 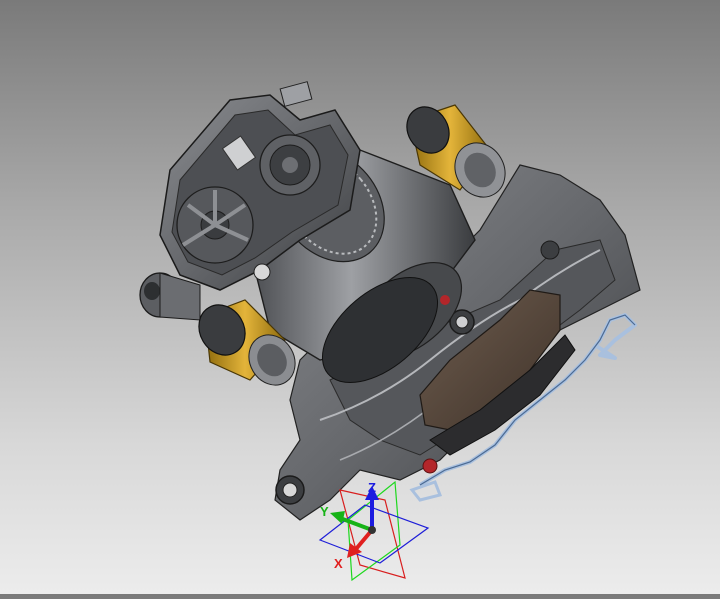 What do you see at coordinates (372, 487) in the screenshot?
I see `triad-z-label: Z` at bounding box center [372, 487].